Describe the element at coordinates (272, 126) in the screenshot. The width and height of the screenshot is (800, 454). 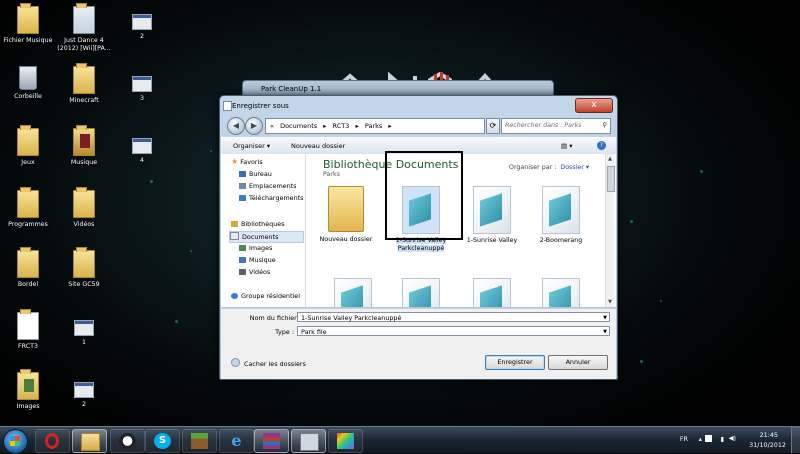
I see `address-overflow: «` at that location.